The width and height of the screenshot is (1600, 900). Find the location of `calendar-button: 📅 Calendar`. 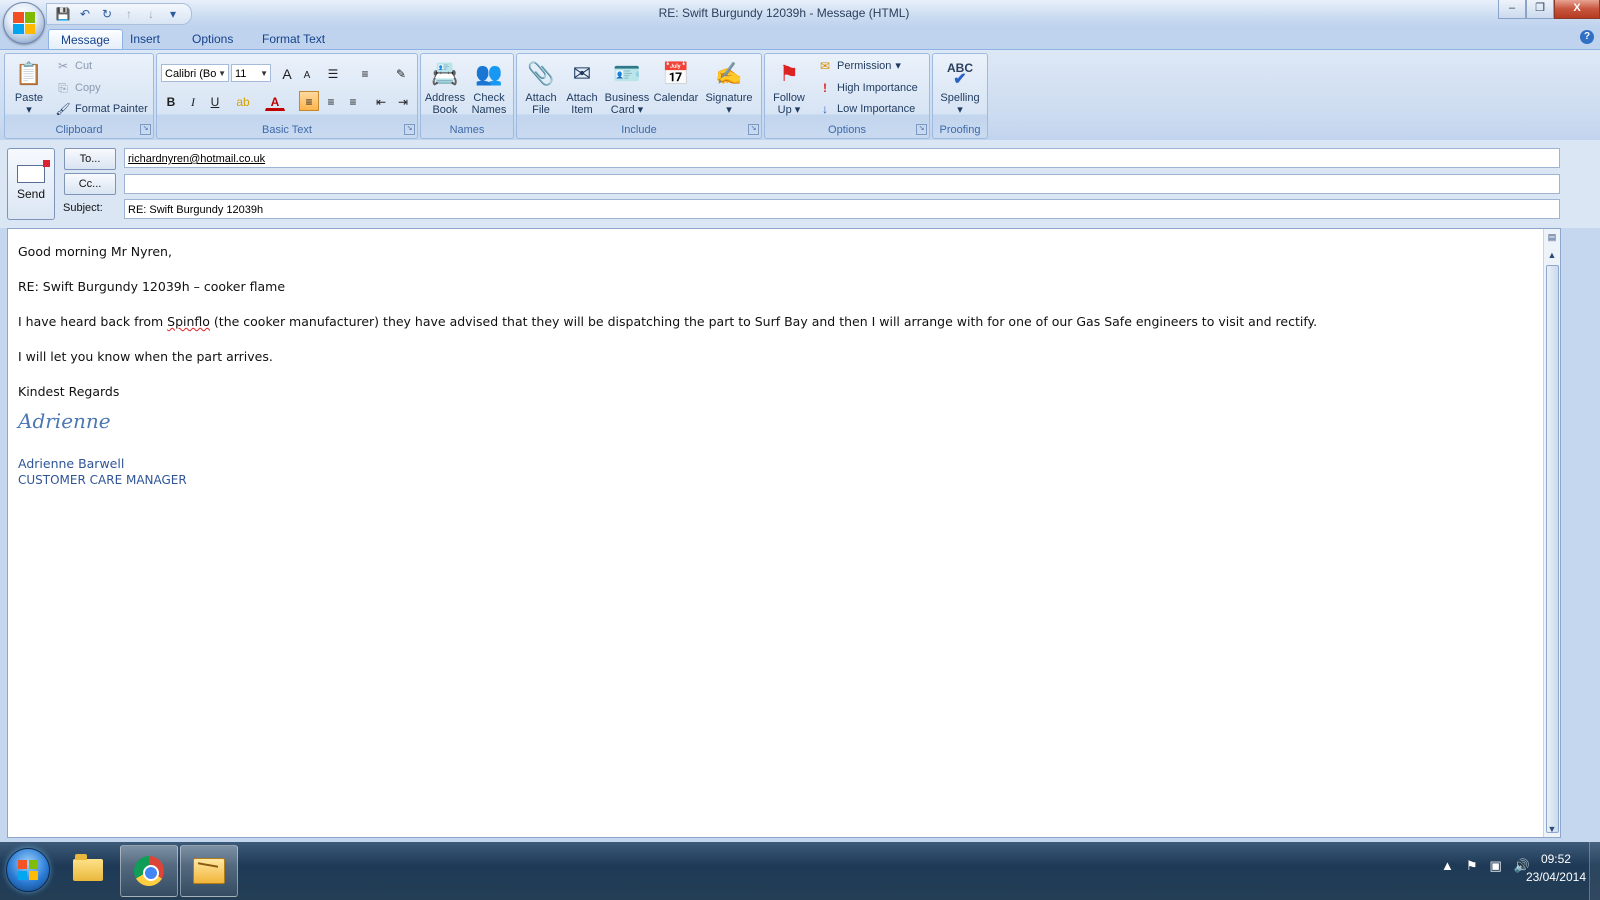

calendar-button: 📅 Calendar is located at coordinates (676, 80).